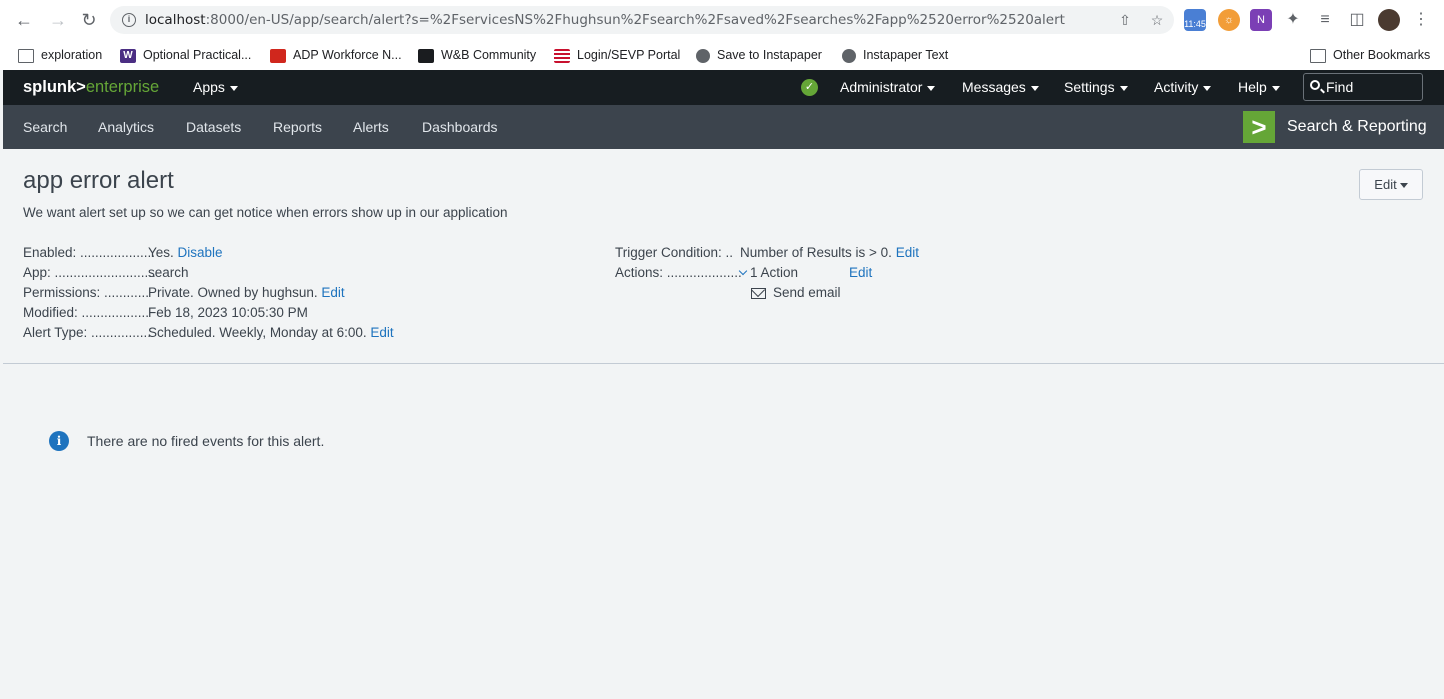 The image size is (1444, 699). Describe the element at coordinates (59, 441) in the screenshot. I see `info-icon: i` at that location.